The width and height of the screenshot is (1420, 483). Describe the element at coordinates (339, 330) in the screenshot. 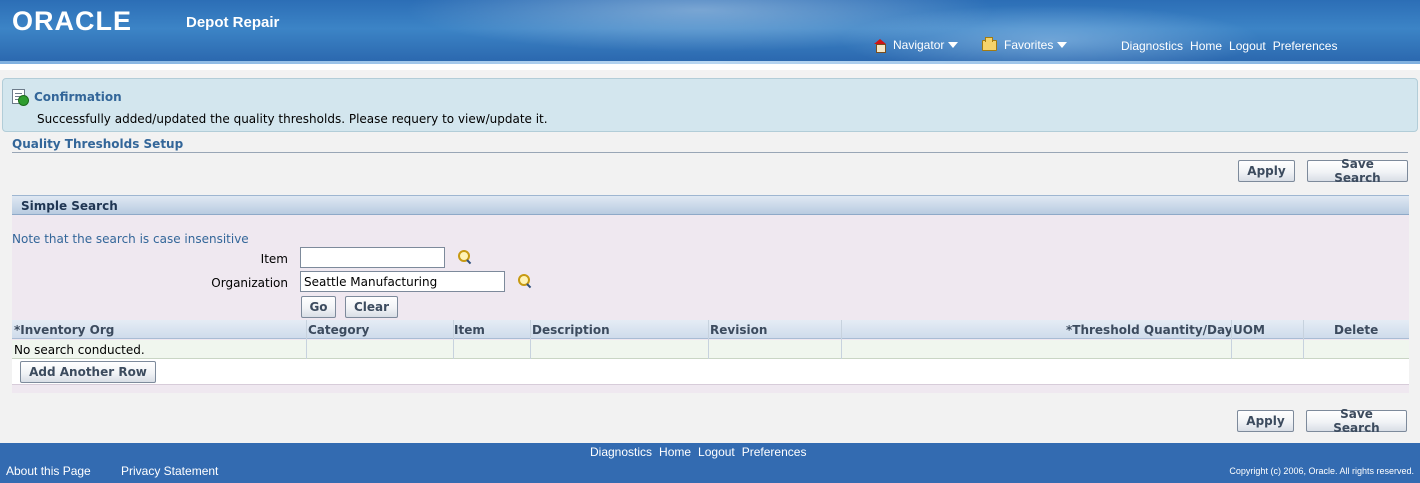

I see `column-category: Category` at that location.